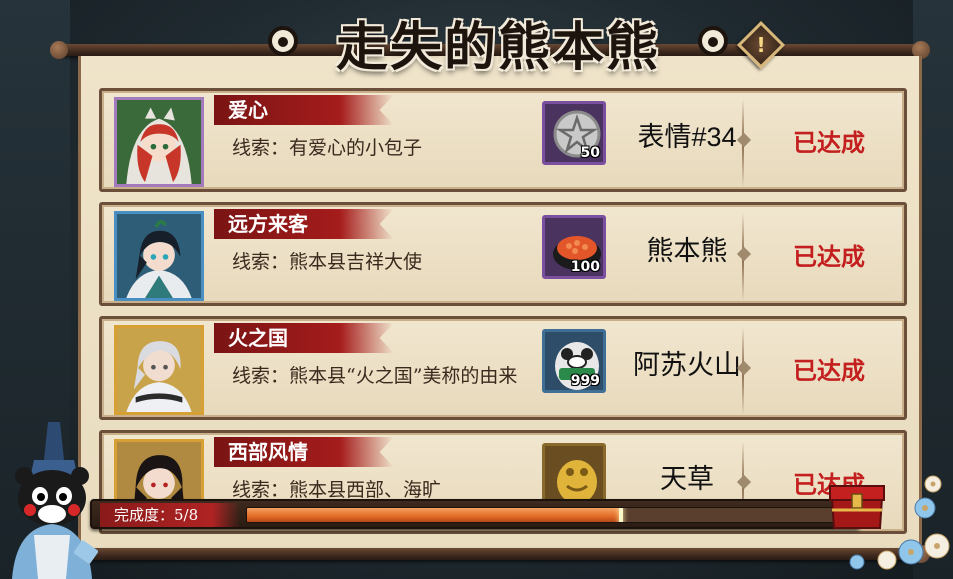 This screenshot has height=579, width=953. I want to click on reward-quantity: 100, so click(585, 267).